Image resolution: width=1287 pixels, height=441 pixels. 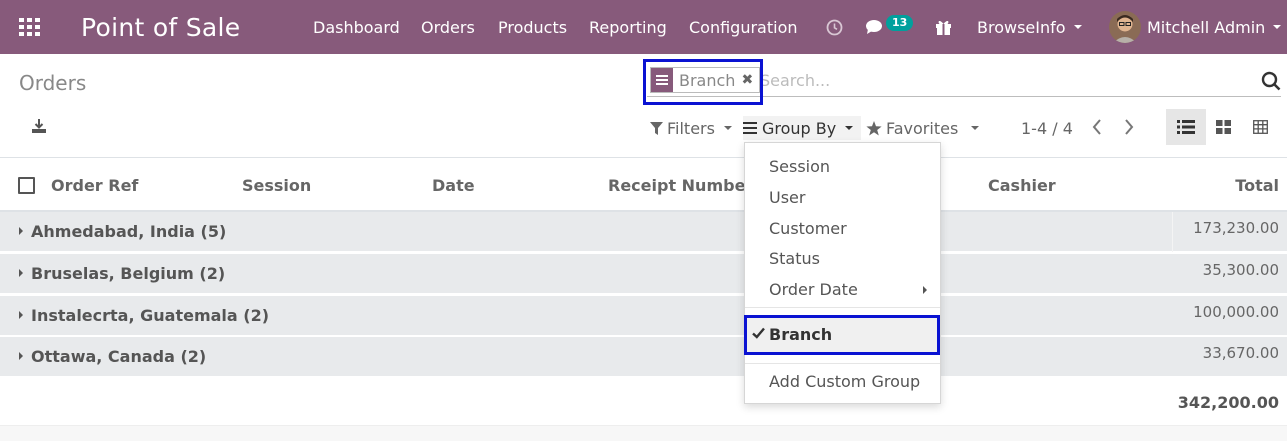 I want to click on chat-icon: 13, so click(x=890, y=27).